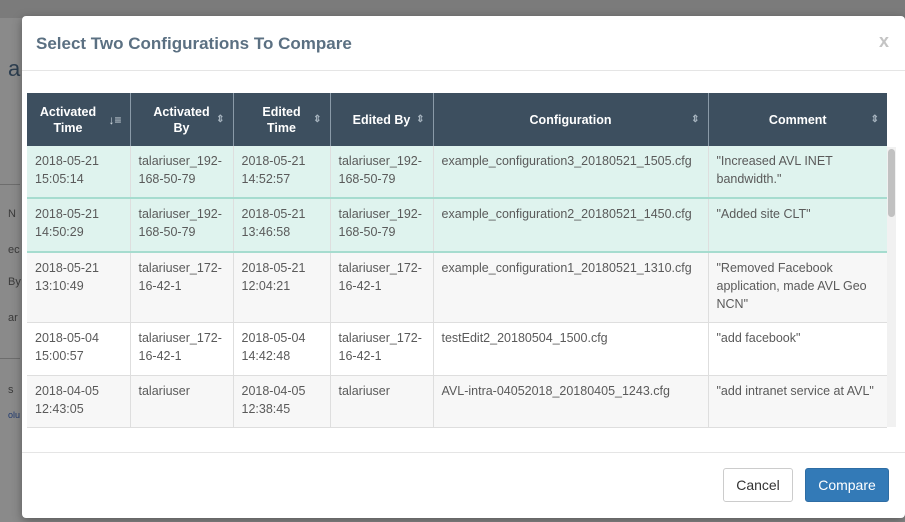 The height and width of the screenshot is (522, 905). Describe the element at coordinates (797, 349) in the screenshot. I see `cell-comment: "add facebook"` at that location.